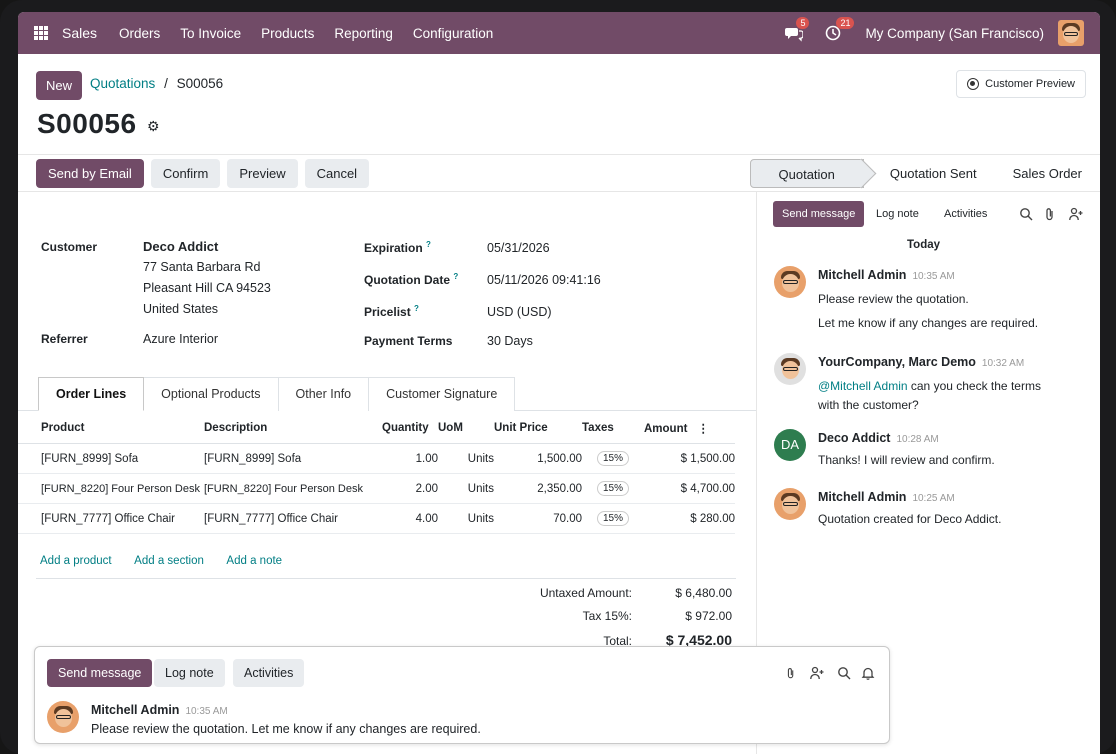 Image resolution: width=1116 pixels, height=754 pixels. Describe the element at coordinates (607, 616) in the screenshot. I see `tax-label: Tax 15%:` at that location.